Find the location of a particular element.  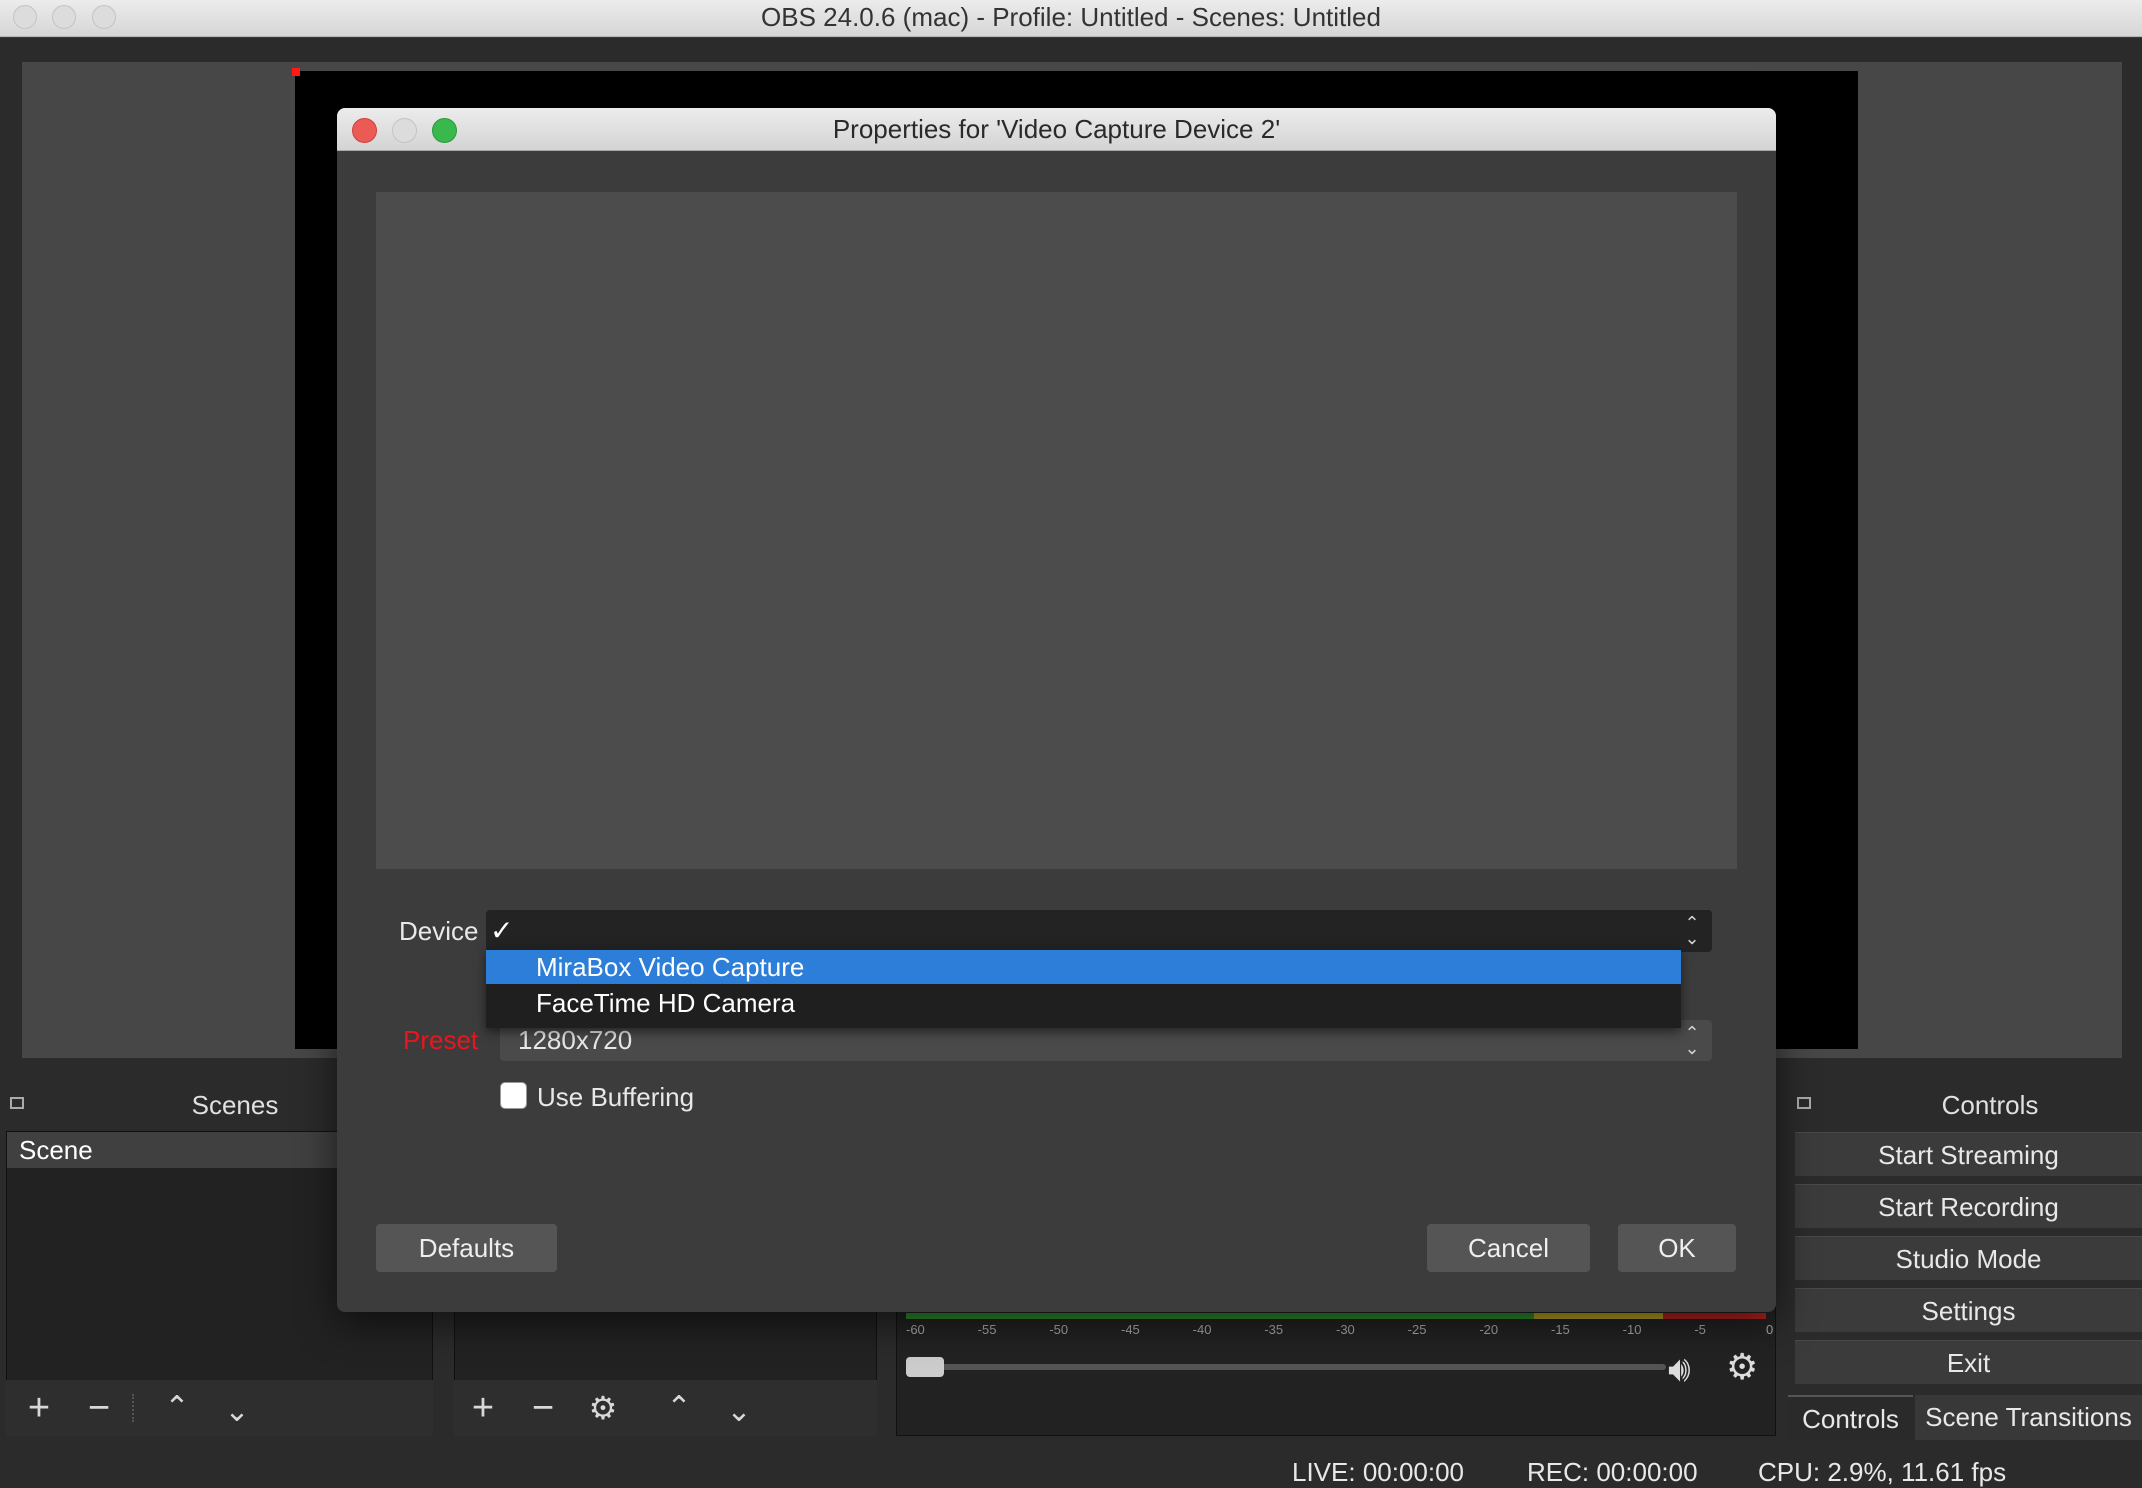

preset-label: Preset is located at coordinates (441, 1040).